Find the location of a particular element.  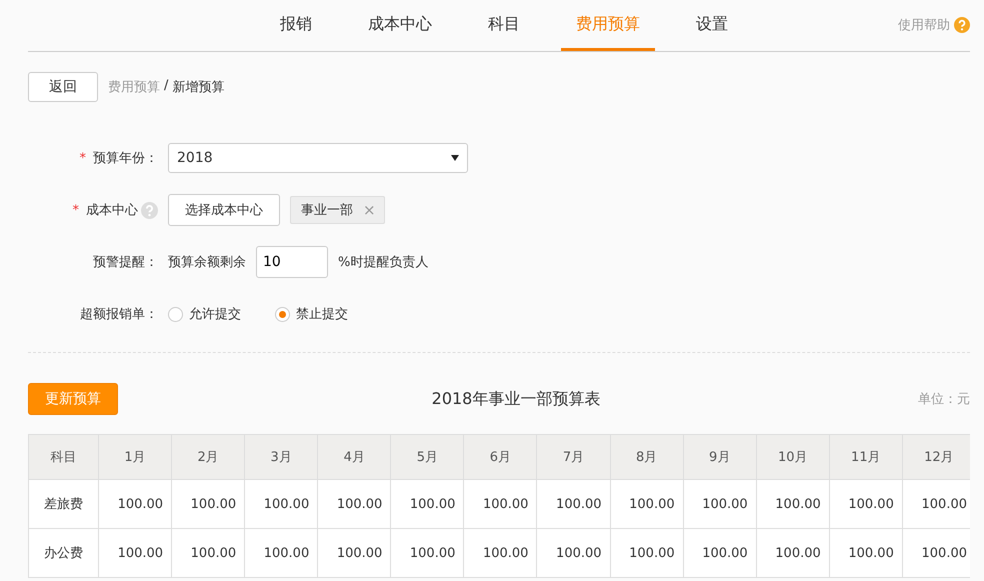

field-label: 预警提醒： is located at coordinates (125, 262).